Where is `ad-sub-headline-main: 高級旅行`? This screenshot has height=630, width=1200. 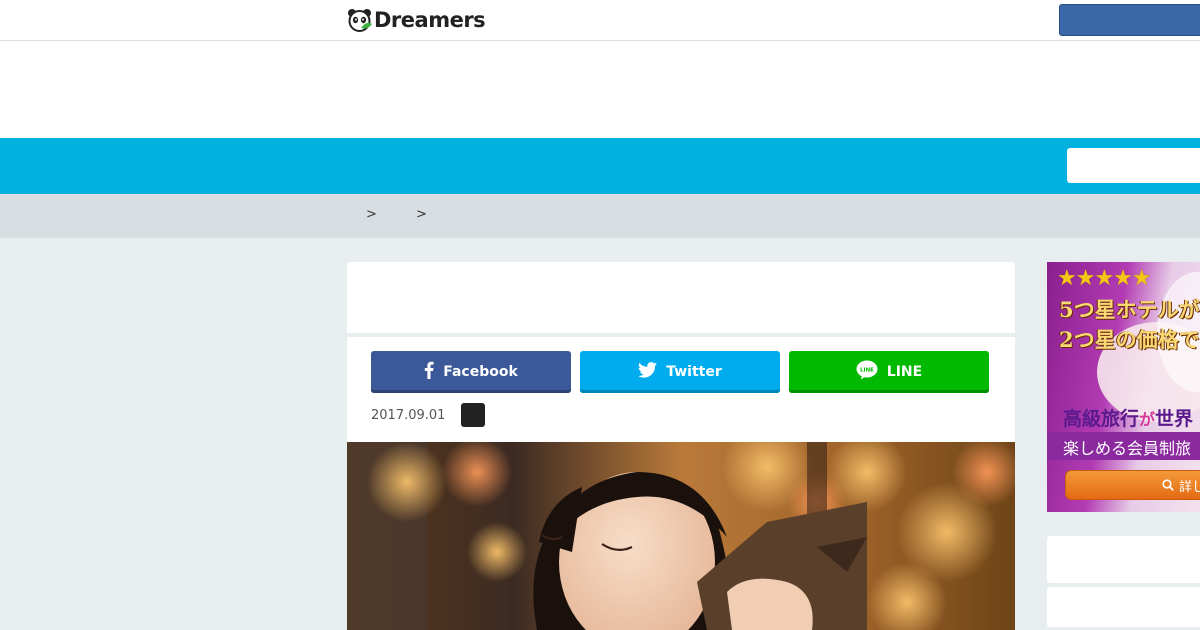 ad-sub-headline-main: 高級旅行 is located at coordinates (1101, 419).